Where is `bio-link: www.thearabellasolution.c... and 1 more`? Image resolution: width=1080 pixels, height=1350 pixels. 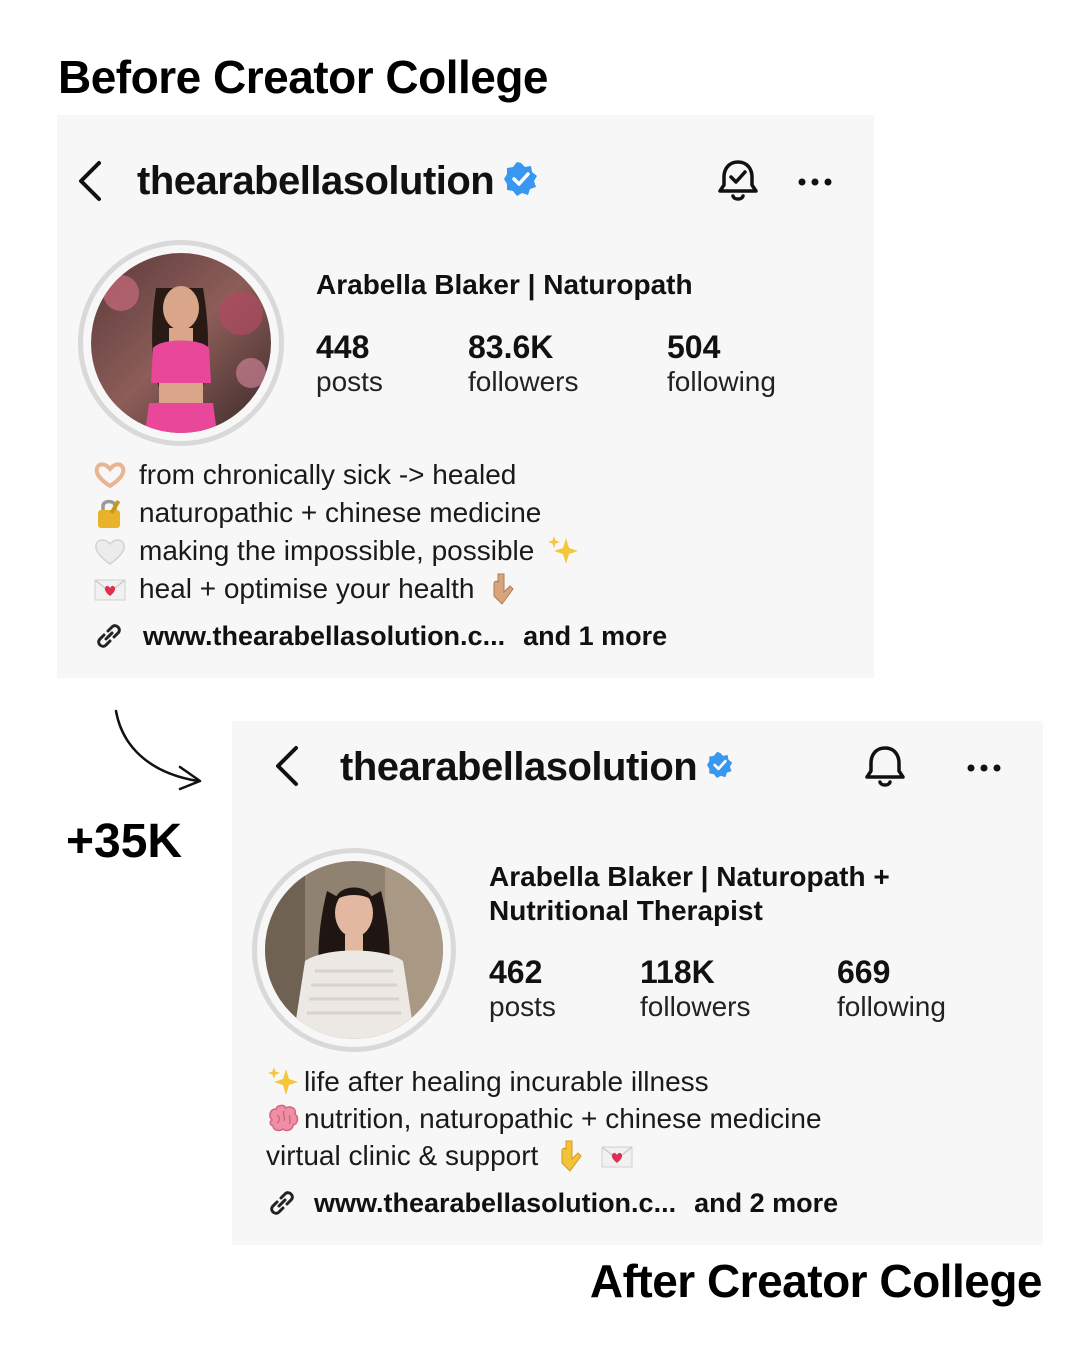
bio-link: www.thearabellasolution.c... and 1 more is located at coordinates (379, 636).